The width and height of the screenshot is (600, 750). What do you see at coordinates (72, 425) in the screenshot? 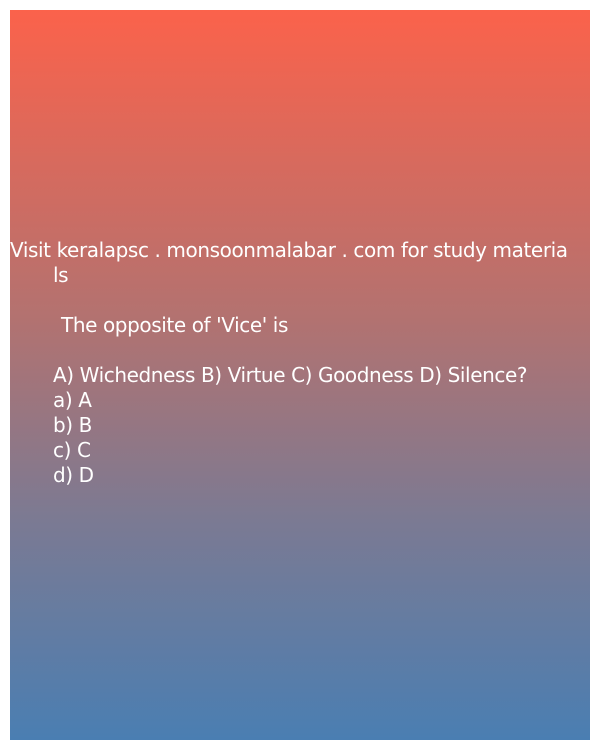
I see `option-b: b) B` at bounding box center [72, 425].